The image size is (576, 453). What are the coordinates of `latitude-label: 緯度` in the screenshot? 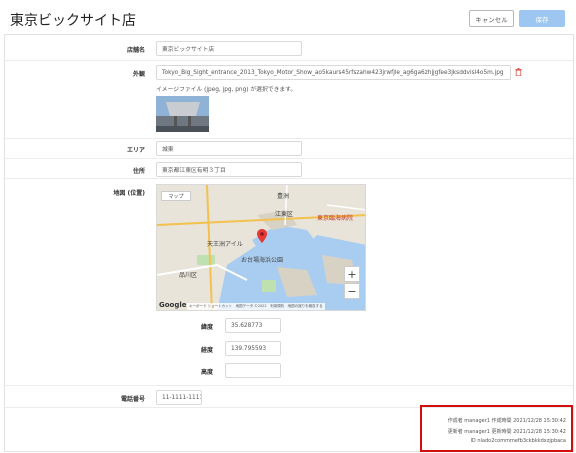 It's located at (206, 327).